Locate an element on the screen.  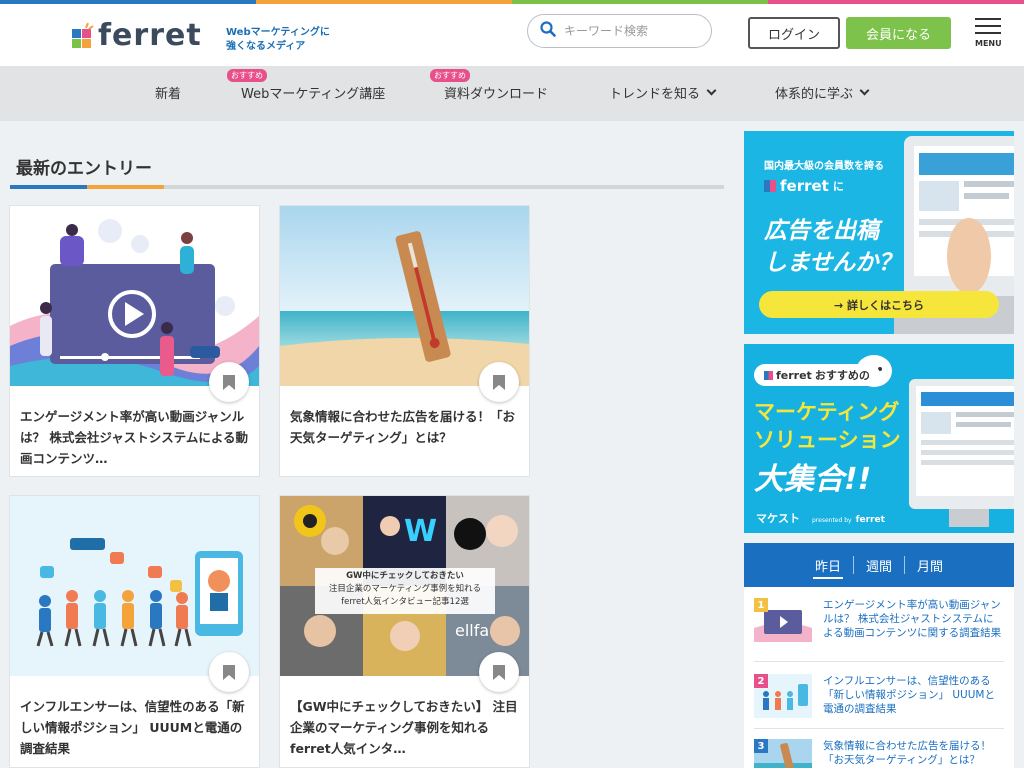
article-card: 気象情報に合わせた広告を届ける！「お天気ターゲティング」とは？ is located at coordinates (404, 341).